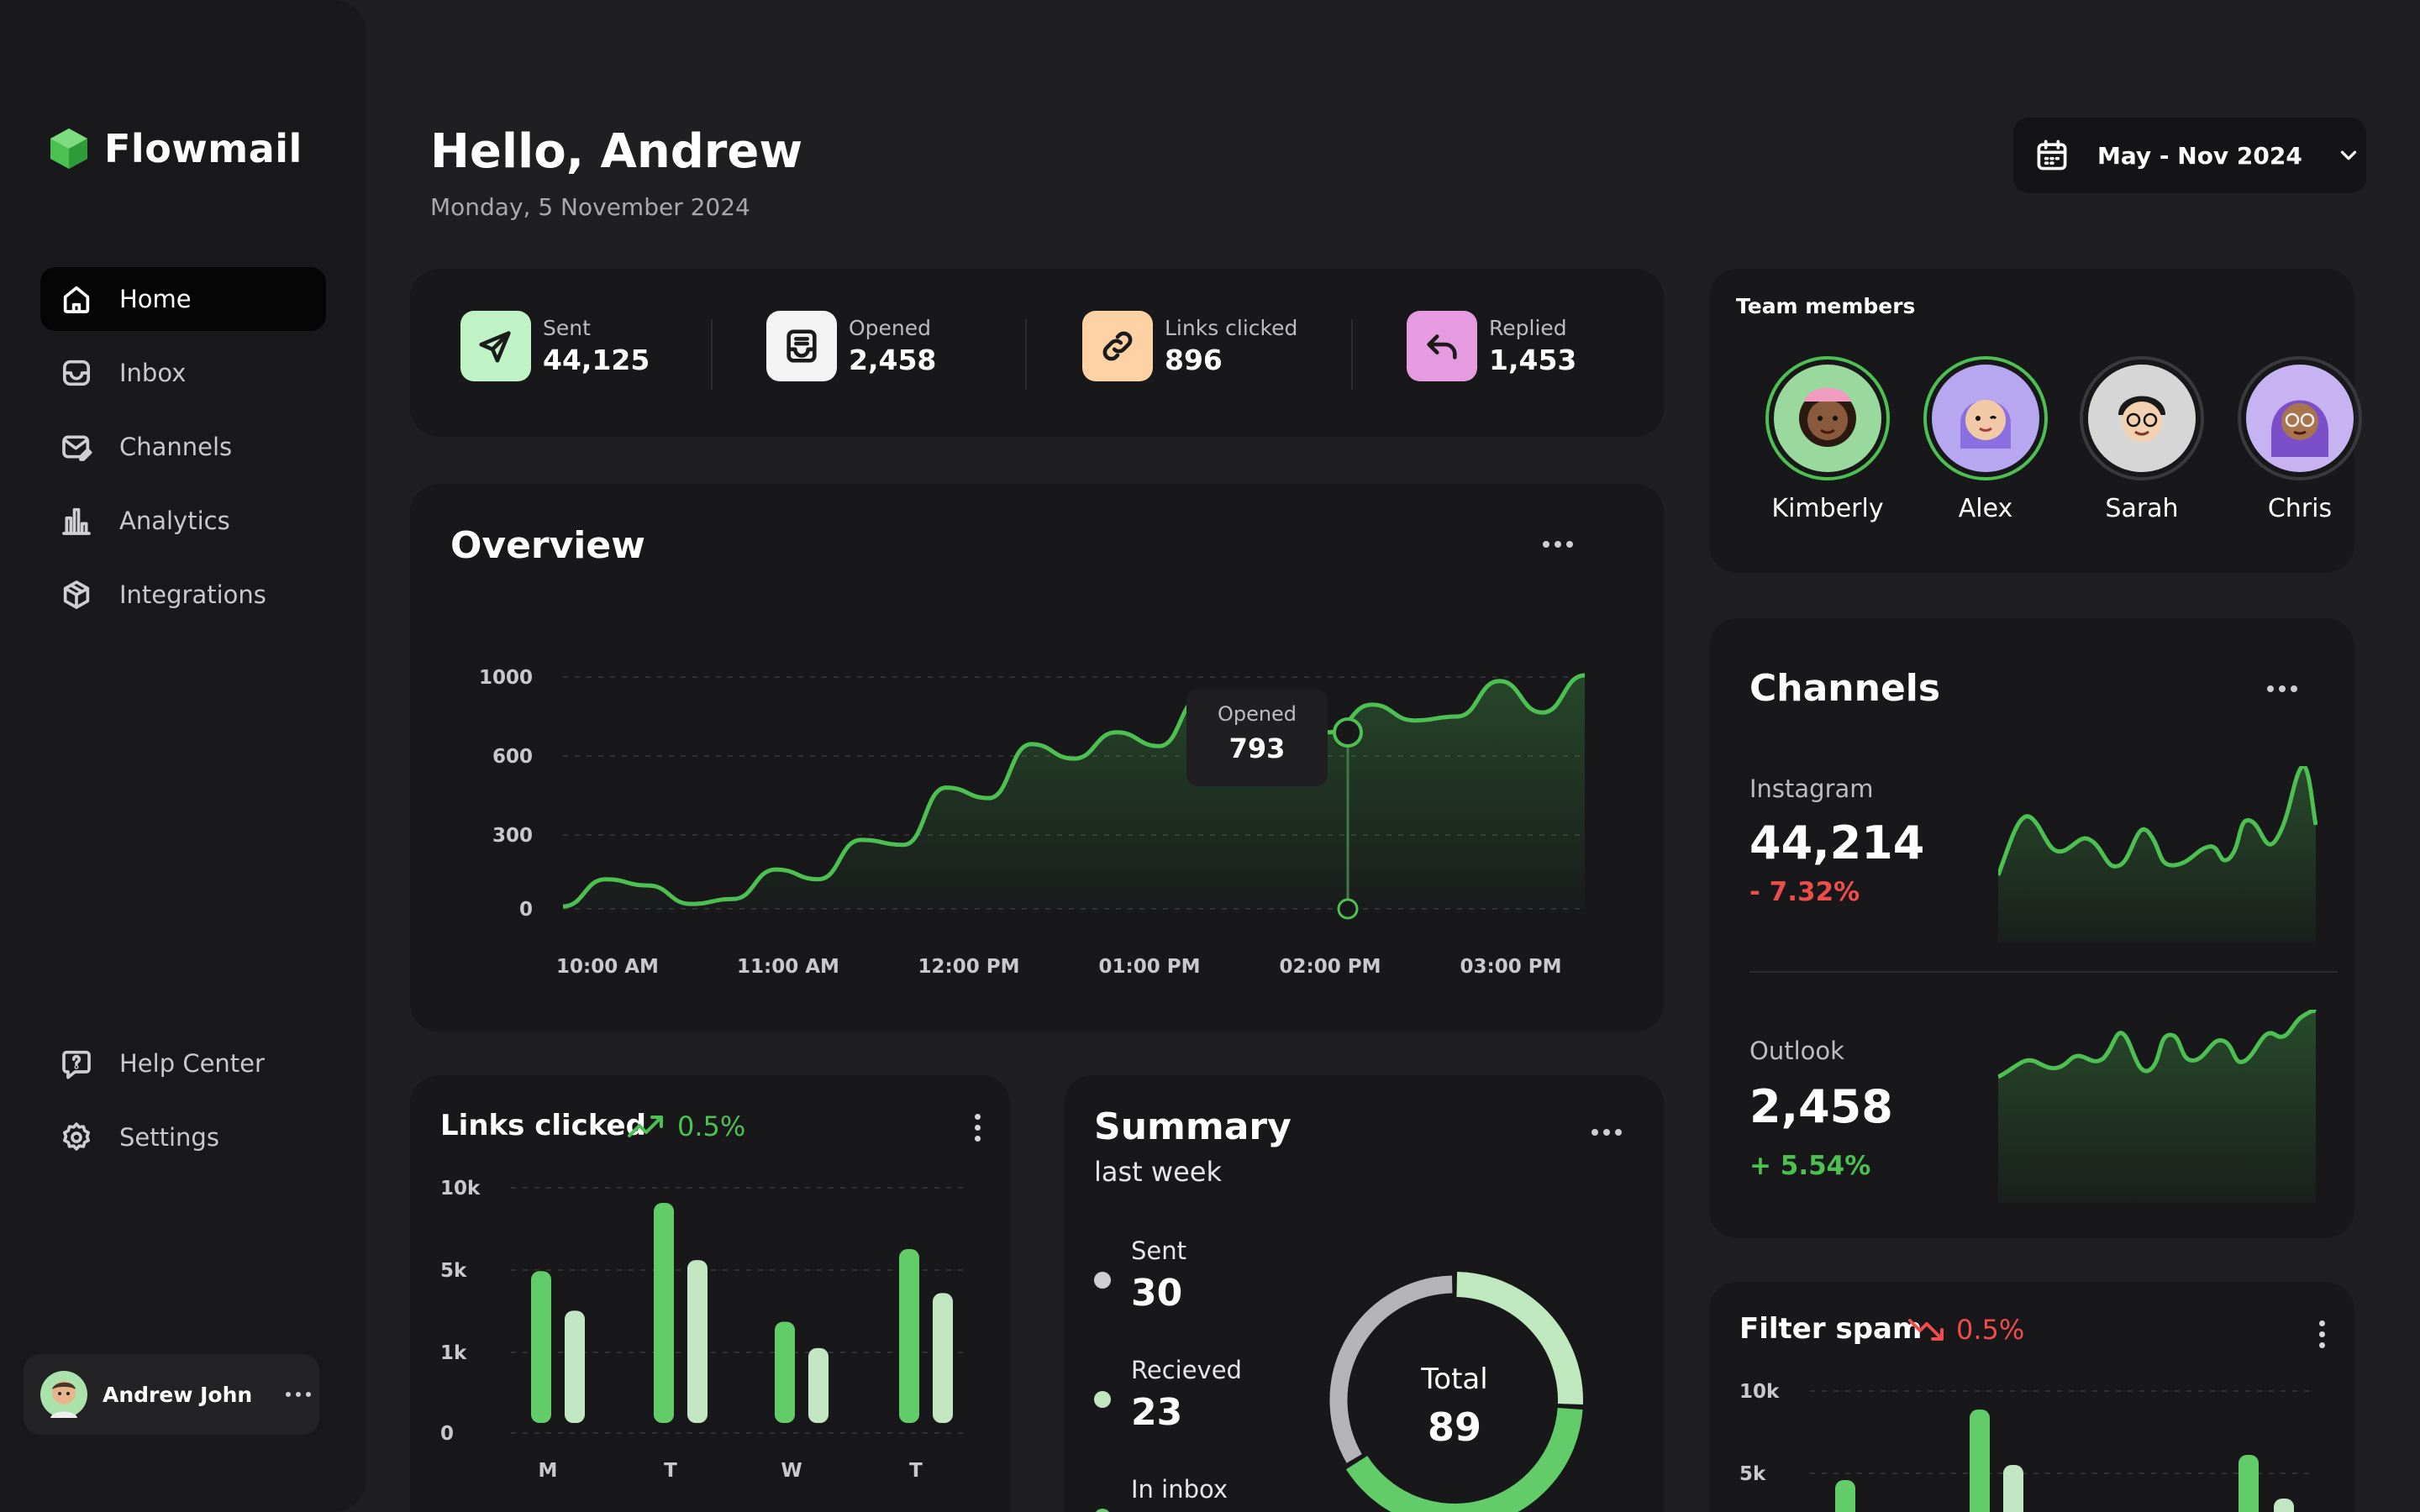  I want to click on links-clicked-card: Links clicked 0.5% 10k 5k 1k 0 M T W T, so click(710, 1293).